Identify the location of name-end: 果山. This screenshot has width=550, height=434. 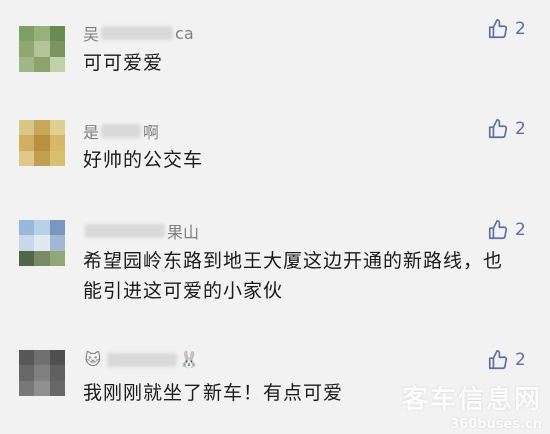
(183, 232).